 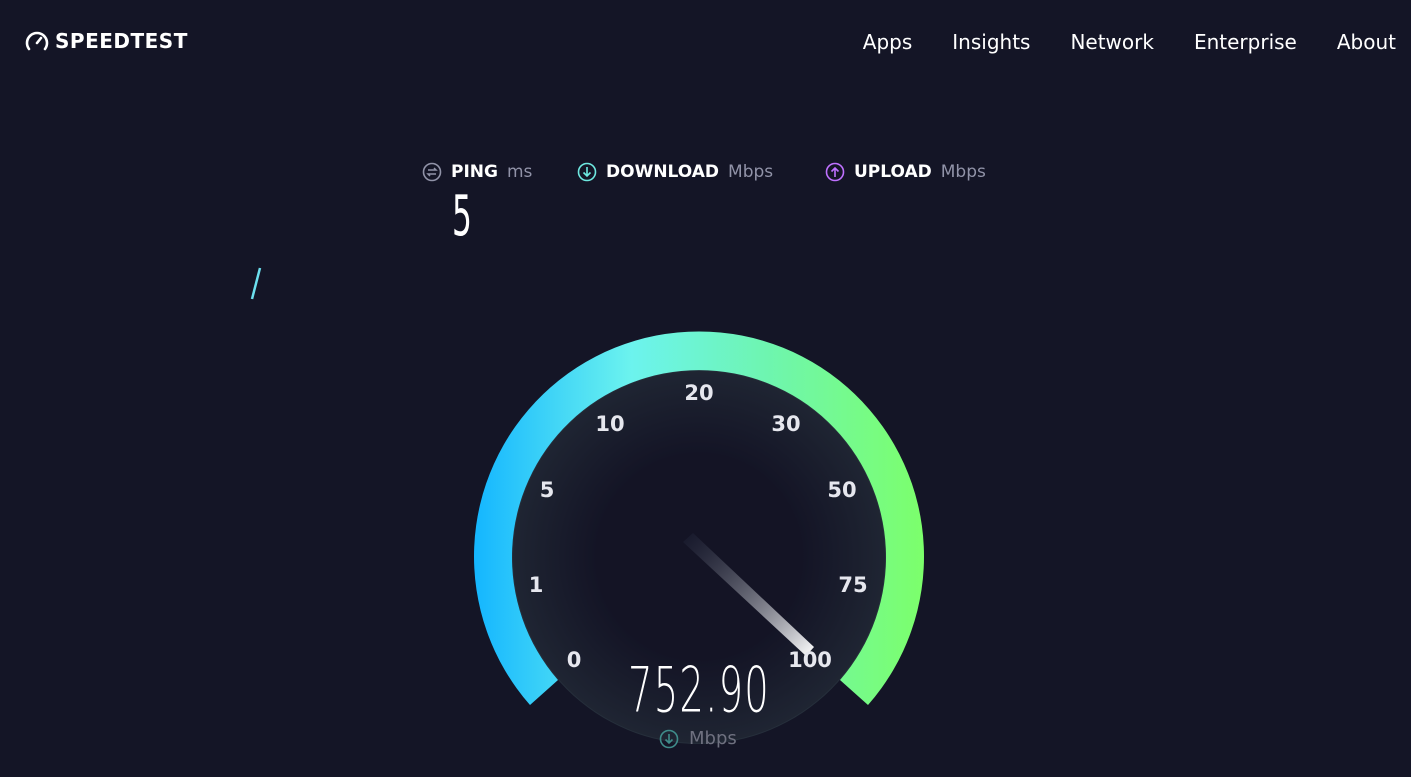 What do you see at coordinates (842, 490) in the screenshot?
I see `scale-label-50: 50` at bounding box center [842, 490].